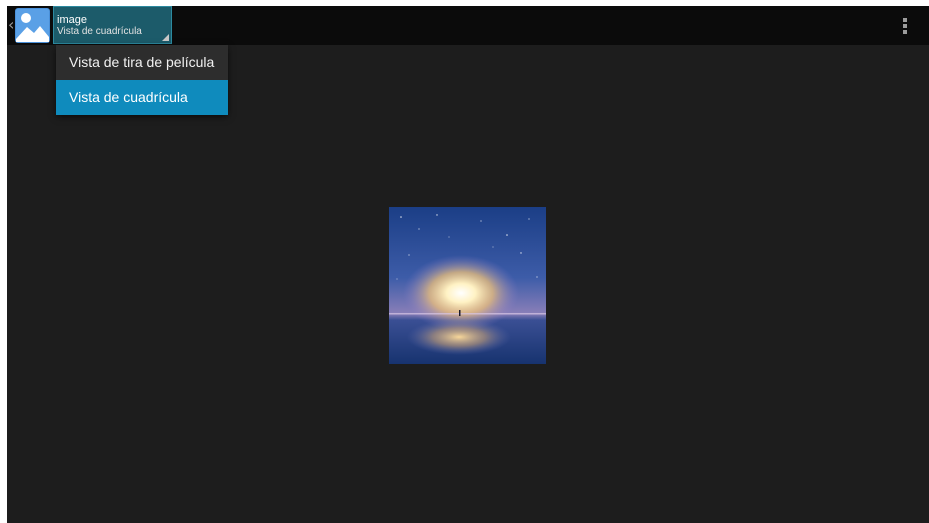 The height and width of the screenshot is (523, 929). Describe the element at coordinates (72, 20) in the screenshot. I see `spinner-title: image` at that location.